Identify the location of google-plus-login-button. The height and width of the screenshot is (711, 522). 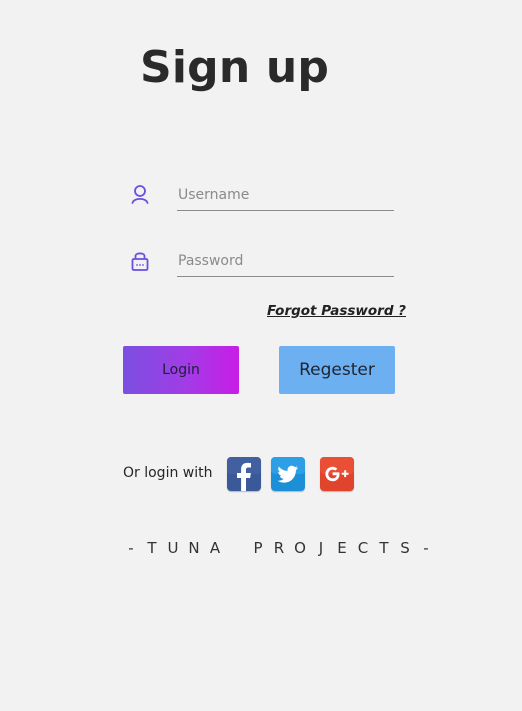
(337, 474).